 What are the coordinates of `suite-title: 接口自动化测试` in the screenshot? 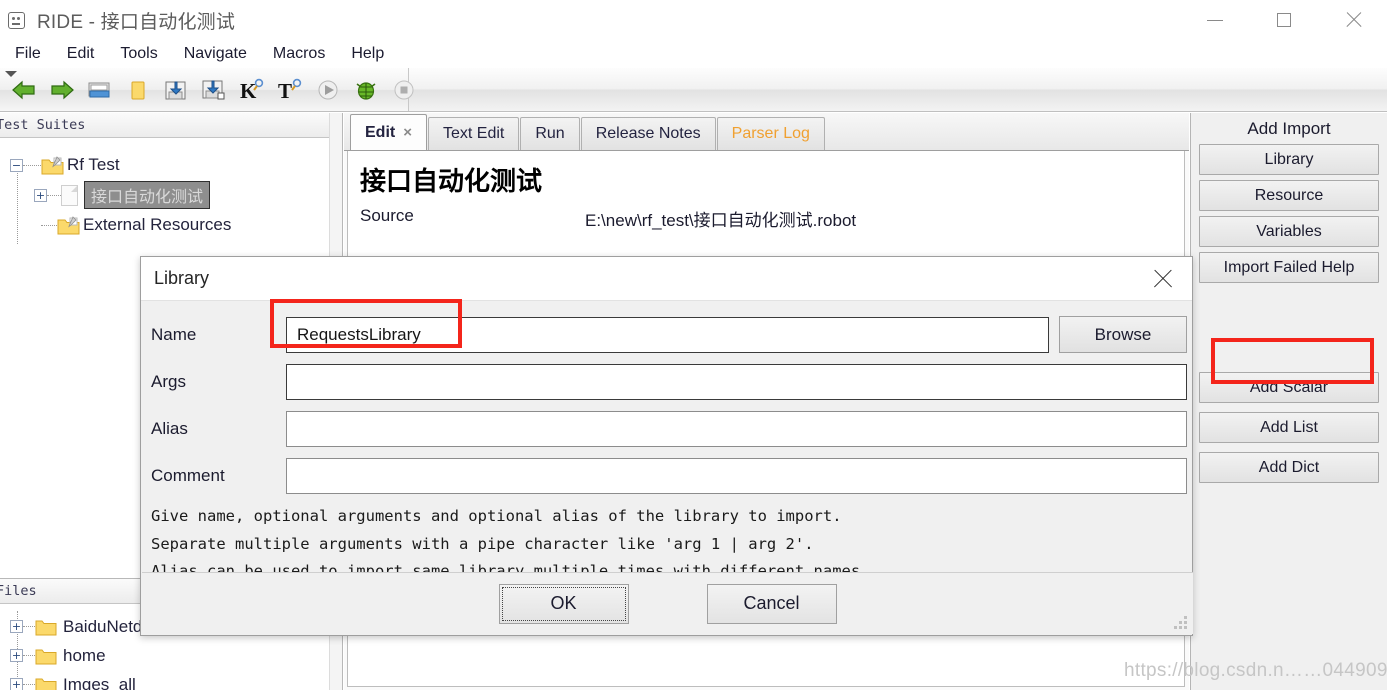 It's located at (451, 182).